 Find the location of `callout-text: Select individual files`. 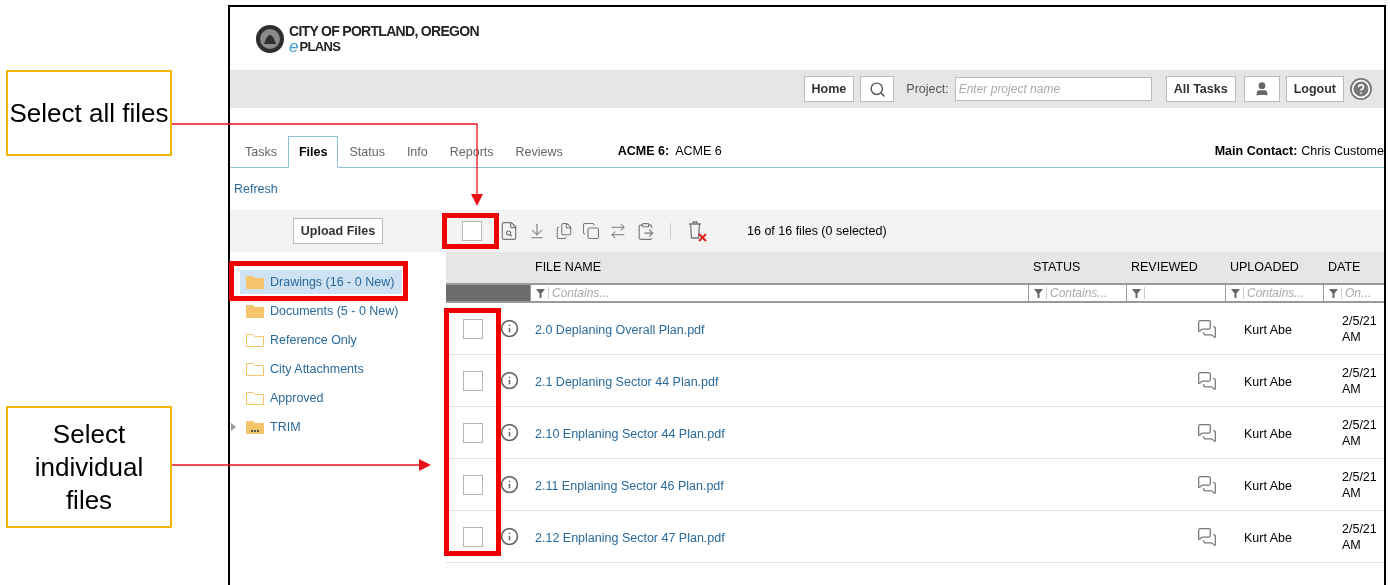

callout-text: Select individual files is located at coordinates (89, 467).